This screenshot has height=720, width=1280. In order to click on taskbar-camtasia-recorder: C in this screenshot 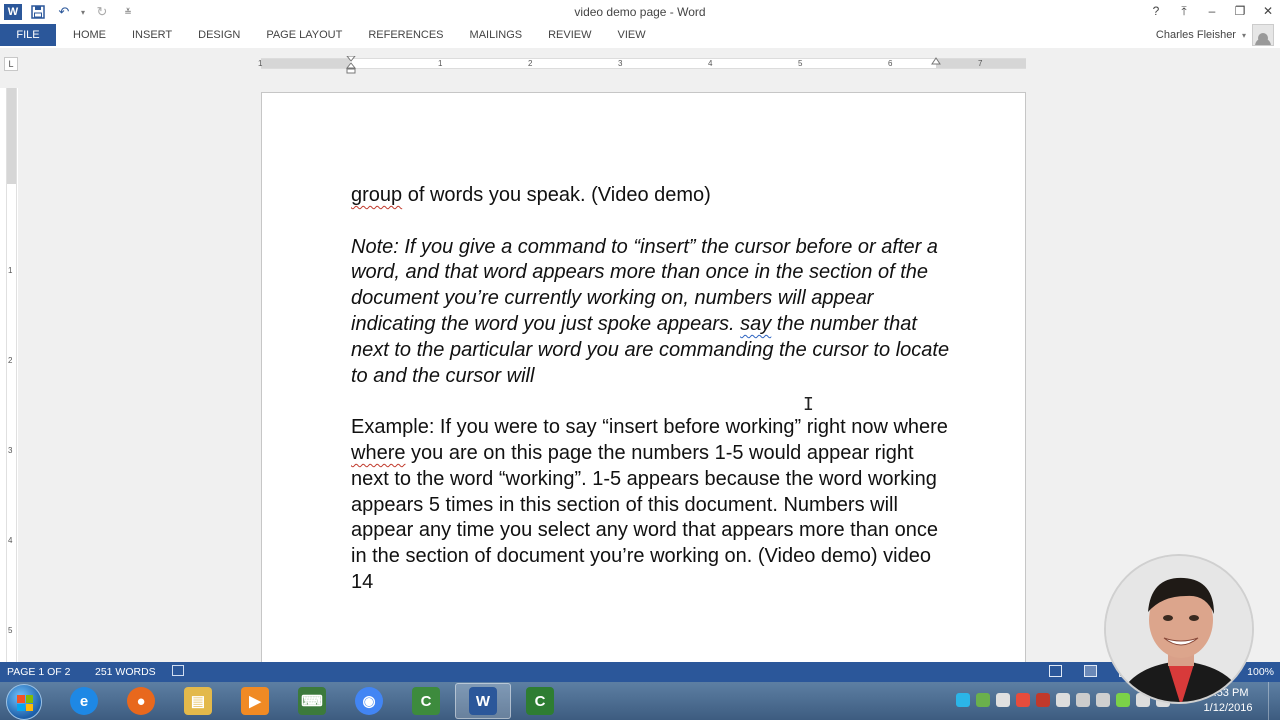, I will do `click(426, 701)`.